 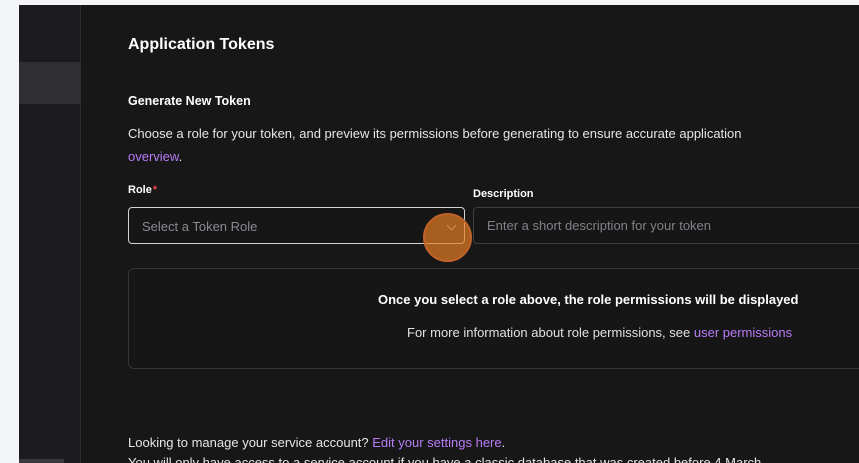 I want to click on role-select: Select a Token Role, so click(x=296, y=225).